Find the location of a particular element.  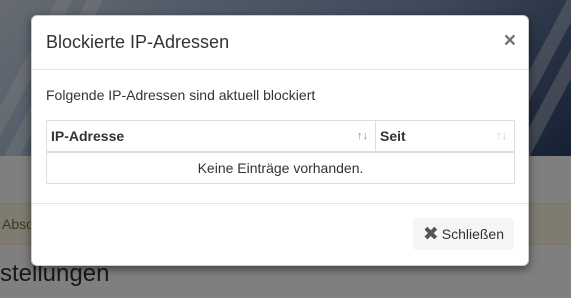

close-button: ✖ Schließen is located at coordinates (463, 234).